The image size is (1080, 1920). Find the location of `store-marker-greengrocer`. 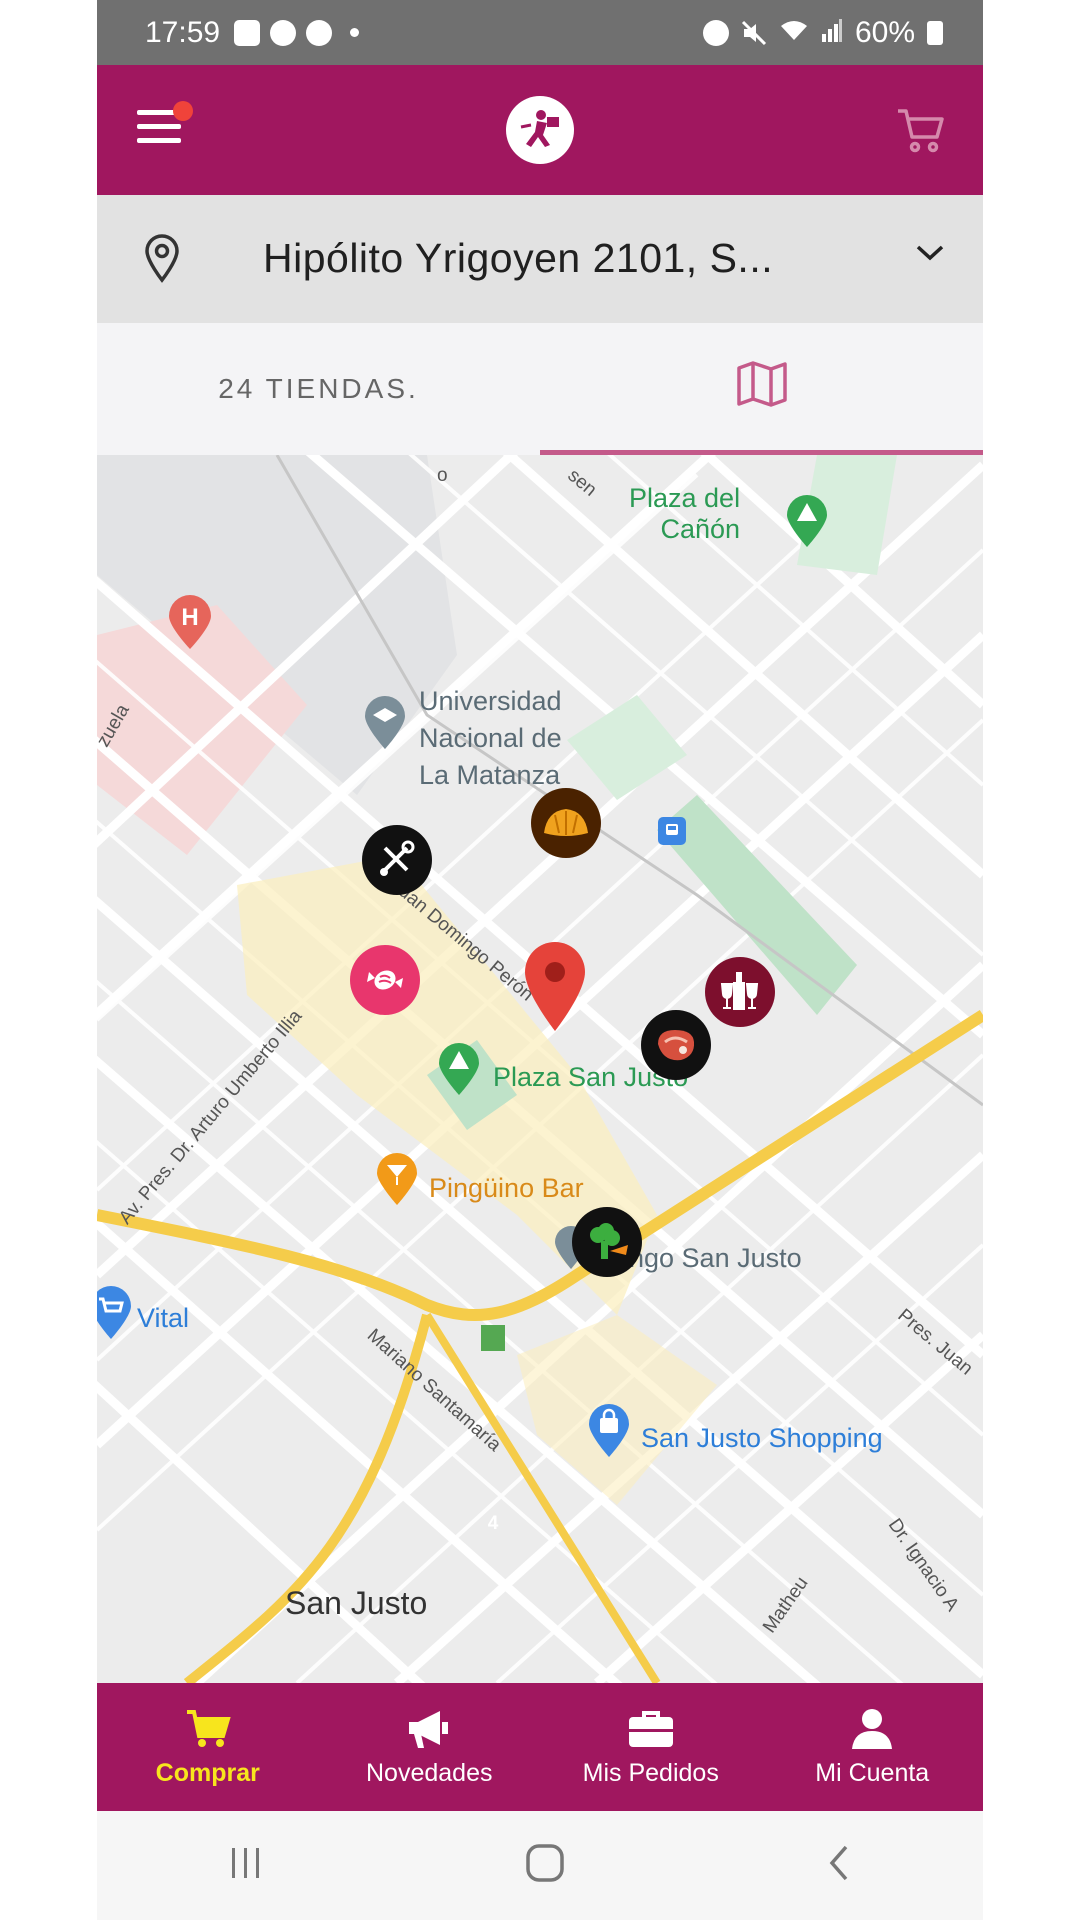

store-marker-greengrocer is located at coordinates (607, 1242).